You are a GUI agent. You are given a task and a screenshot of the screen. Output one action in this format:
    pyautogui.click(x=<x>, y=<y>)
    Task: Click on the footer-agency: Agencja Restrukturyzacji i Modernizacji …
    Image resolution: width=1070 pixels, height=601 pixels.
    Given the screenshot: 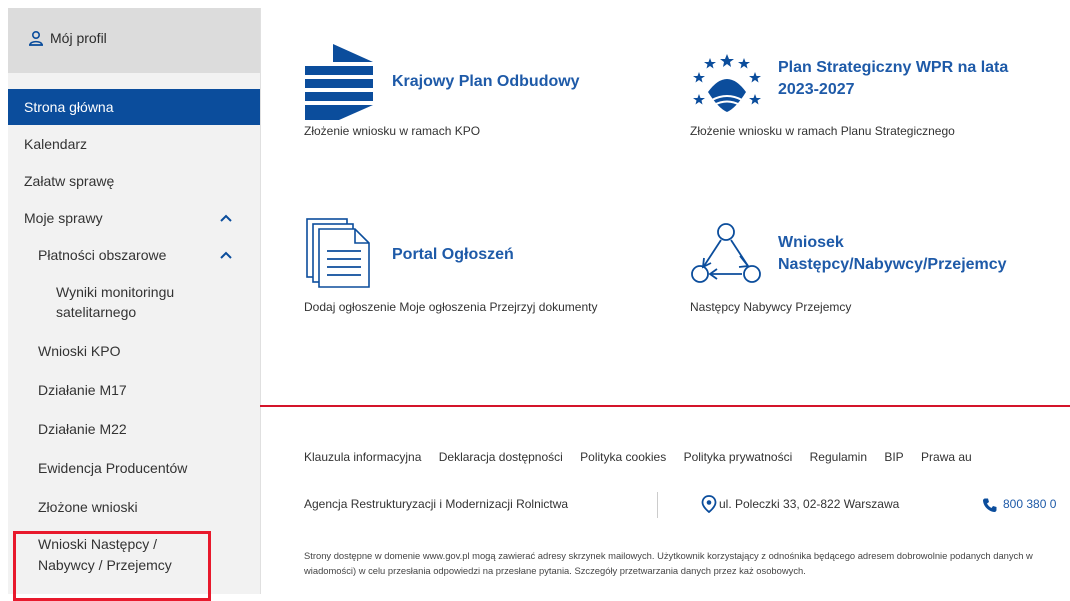 What is the action you would take?
    pyautogui.click(x=436, y=504)
    